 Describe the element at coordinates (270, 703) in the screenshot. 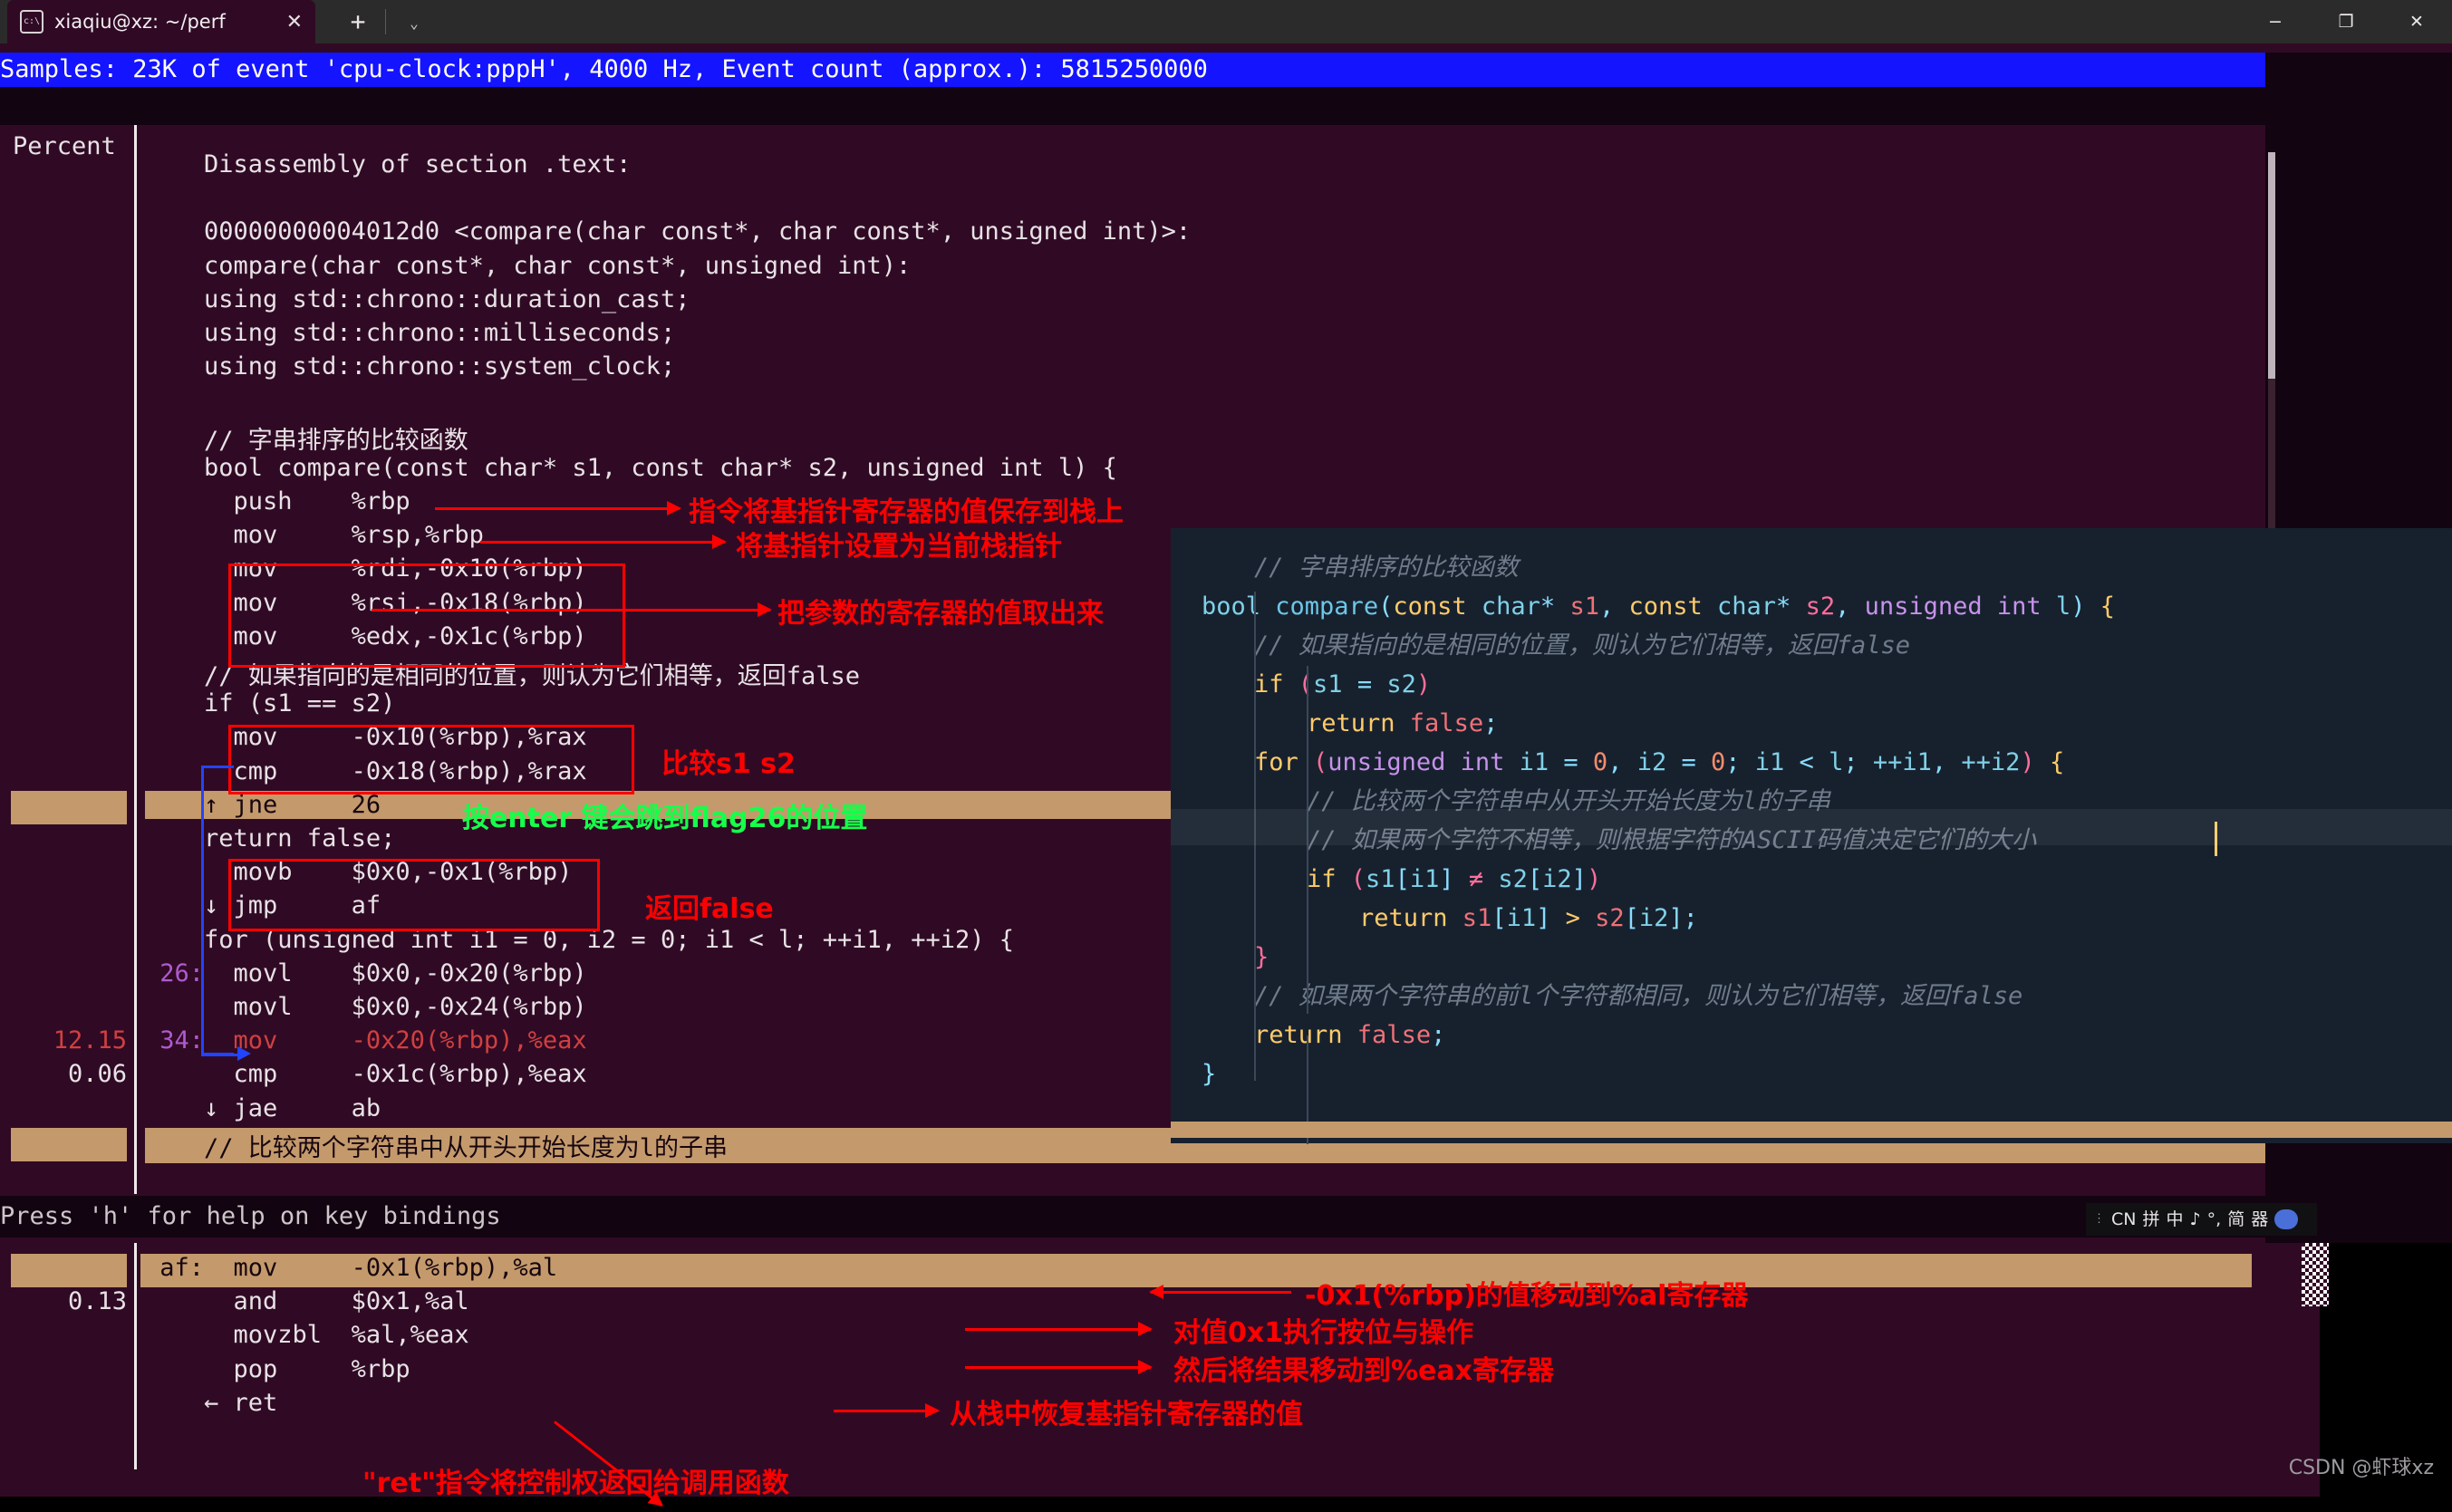

I see `disassembly-line: if (s1 == s2)` at that location.